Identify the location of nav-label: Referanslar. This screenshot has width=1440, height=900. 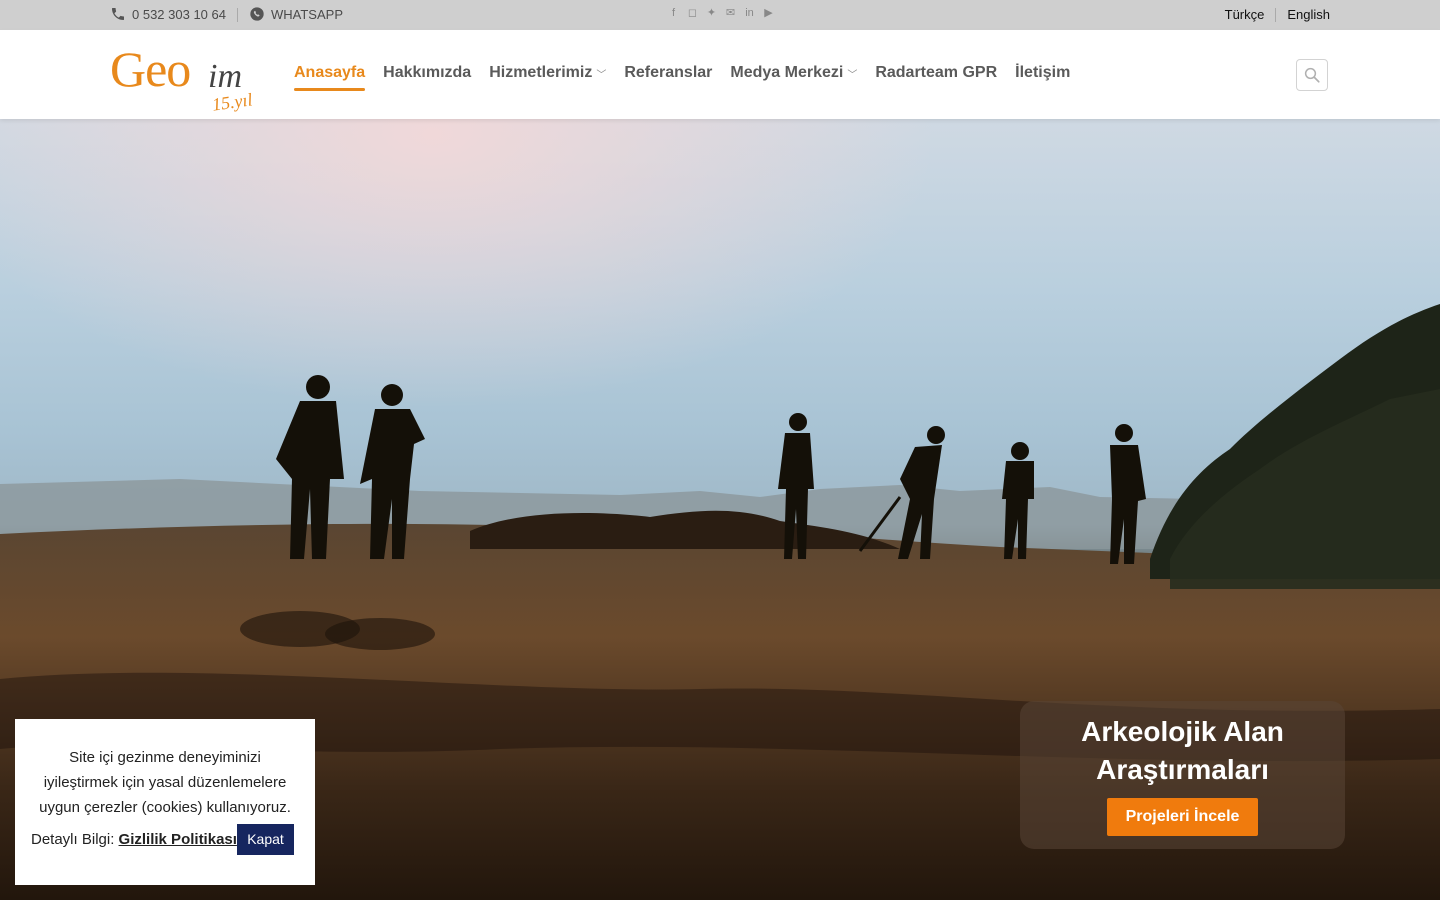
(668, 72).